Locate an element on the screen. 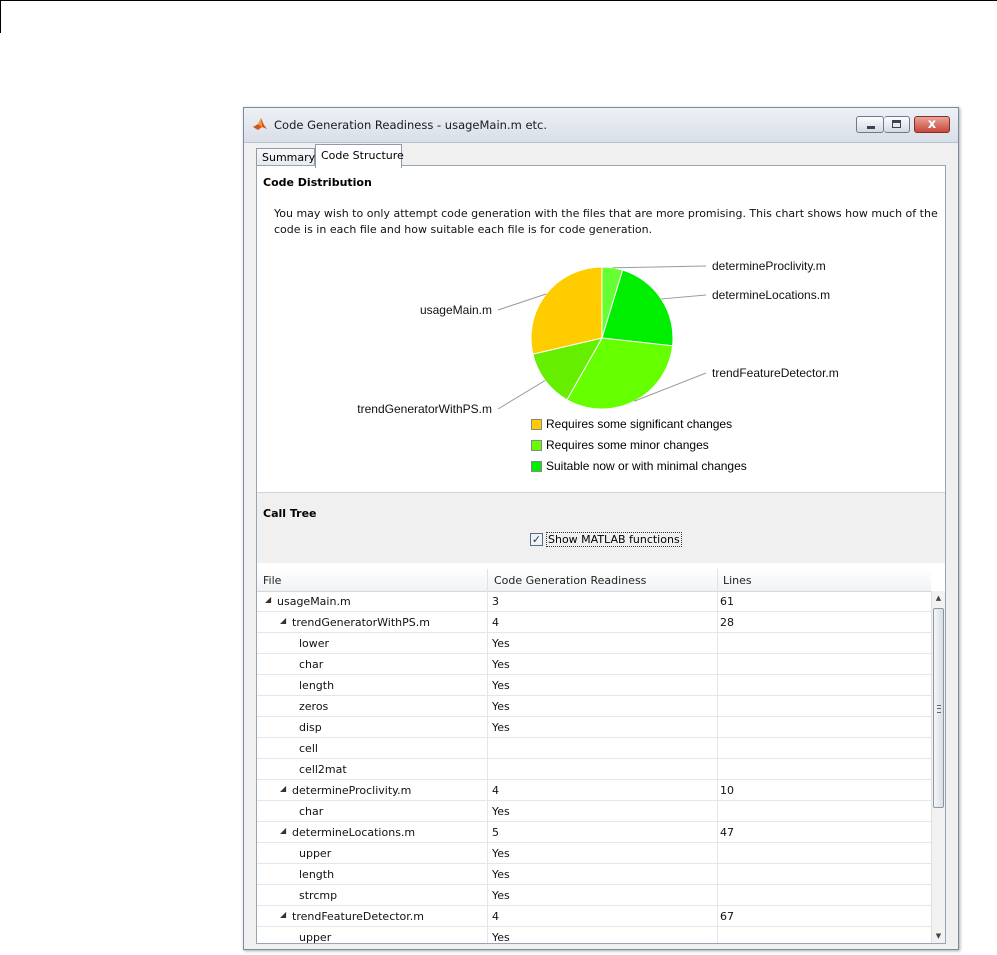  file-name-cell: cell is located at coordinates (308, 748).